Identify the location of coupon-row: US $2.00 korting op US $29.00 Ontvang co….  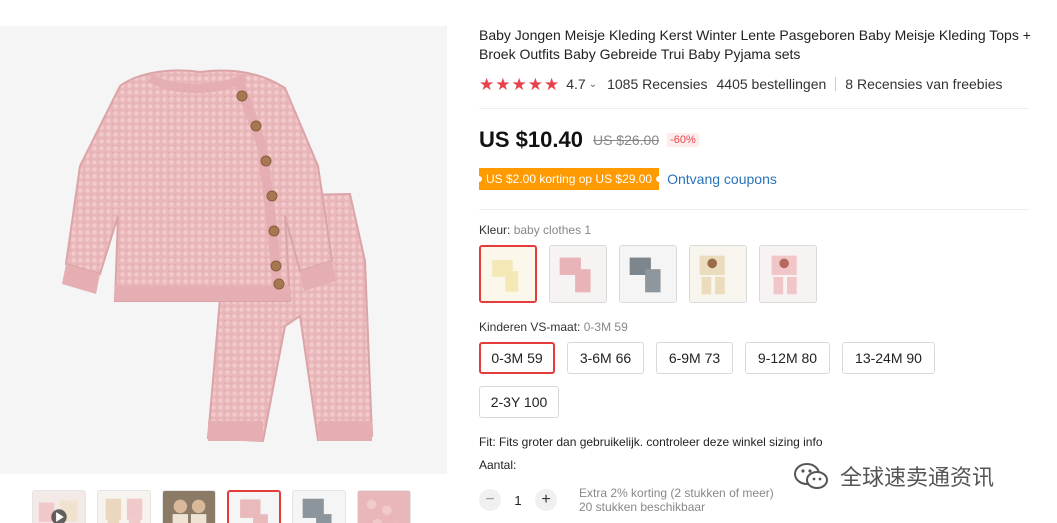
(626, 179).